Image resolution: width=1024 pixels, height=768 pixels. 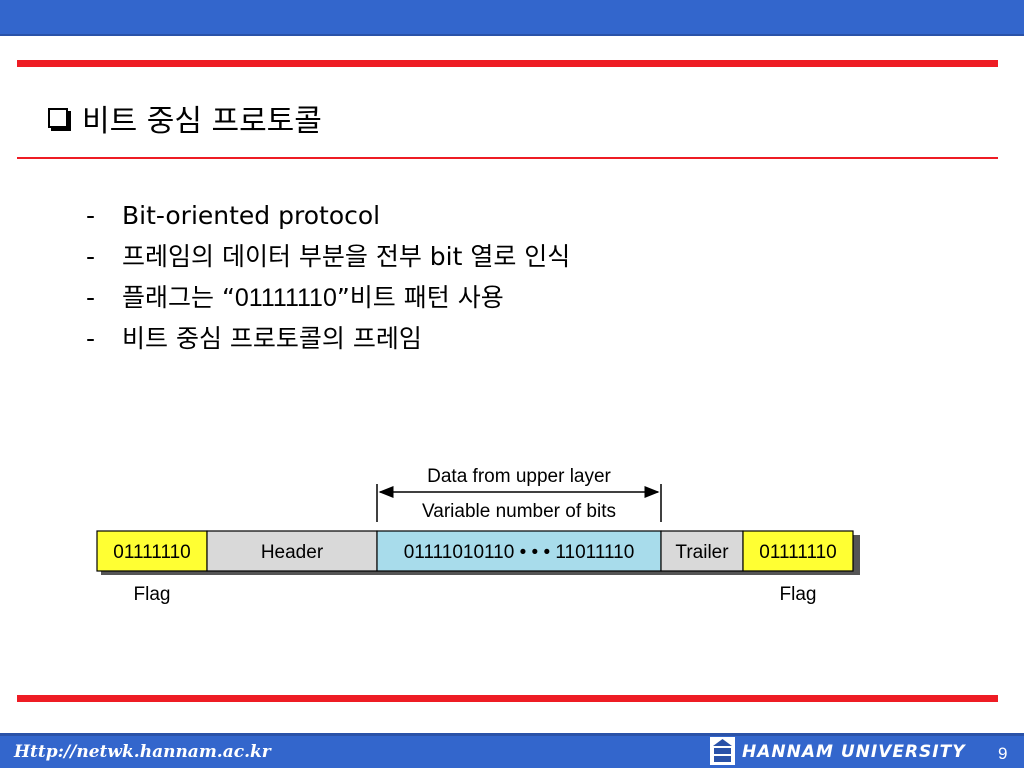 I want to click on bullet-item: - Bit-oriented protocol, so click(x=328, y=219).